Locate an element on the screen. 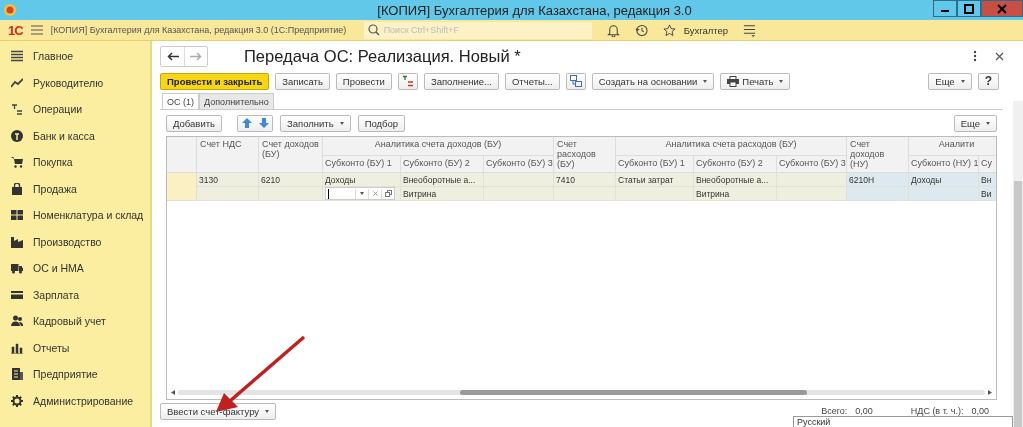  restore-button is located at coordinates (969, 8).